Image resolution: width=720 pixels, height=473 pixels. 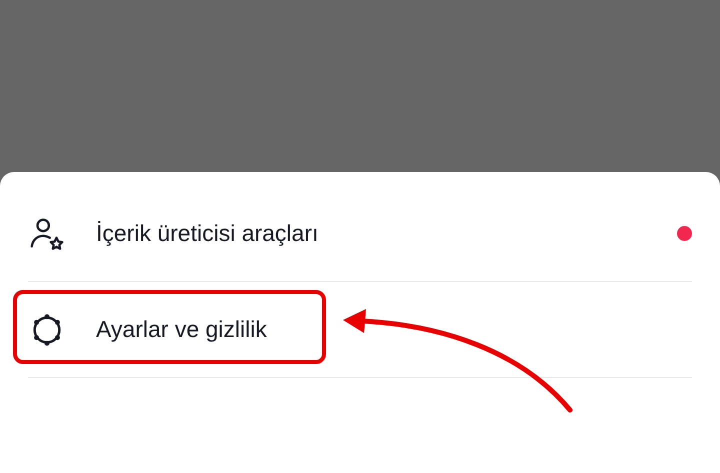 What do you see at coordinates (208, 233) in the screenshot?
I see `menu-item-label: İçerik üreticisi araçları` at bounding box center [208, 233].